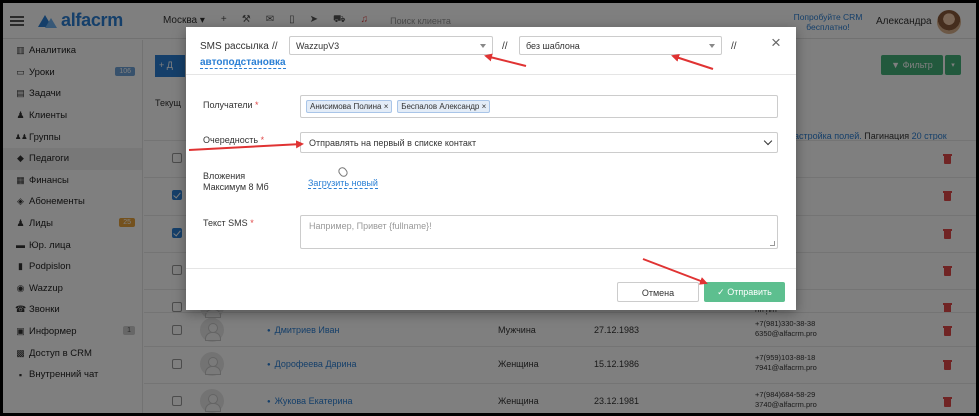 This screenshot has width=979, height=416. What do you see at coordinates (343, 172) in the screenshot?
I see `paperclip-icon` at bounding box center [343, 172].